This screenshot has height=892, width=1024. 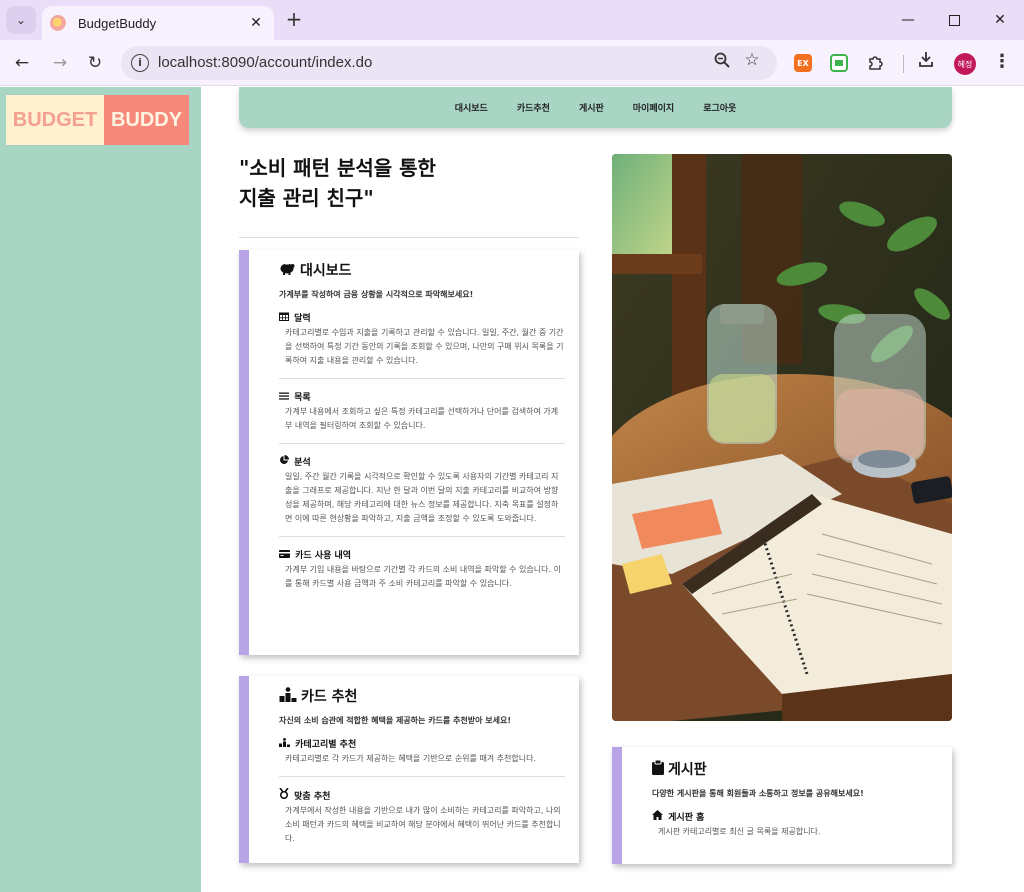 I want to click on custom-reco-section-title: 맞춤 추천, so click(x=422, y=794).